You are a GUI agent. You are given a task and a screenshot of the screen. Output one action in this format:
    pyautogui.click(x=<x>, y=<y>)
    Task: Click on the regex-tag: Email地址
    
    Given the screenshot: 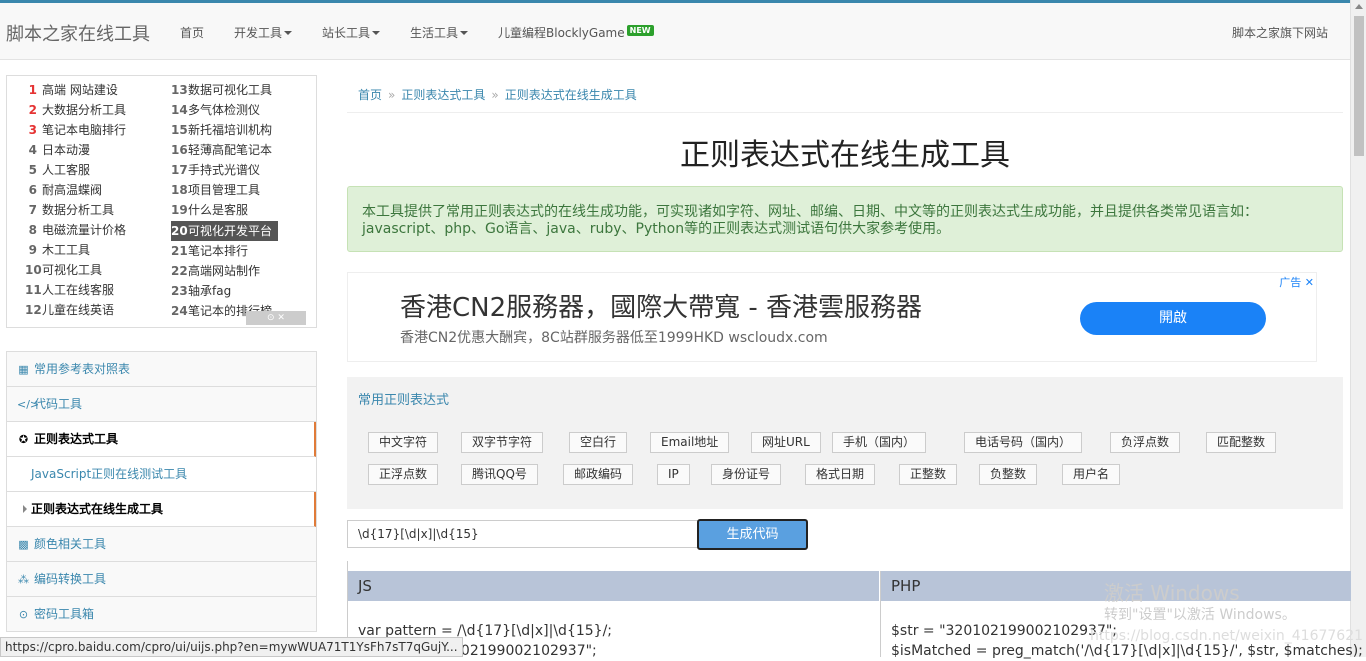 What is the action you would take?
    pyautogui.click(x=690, y=442)
    